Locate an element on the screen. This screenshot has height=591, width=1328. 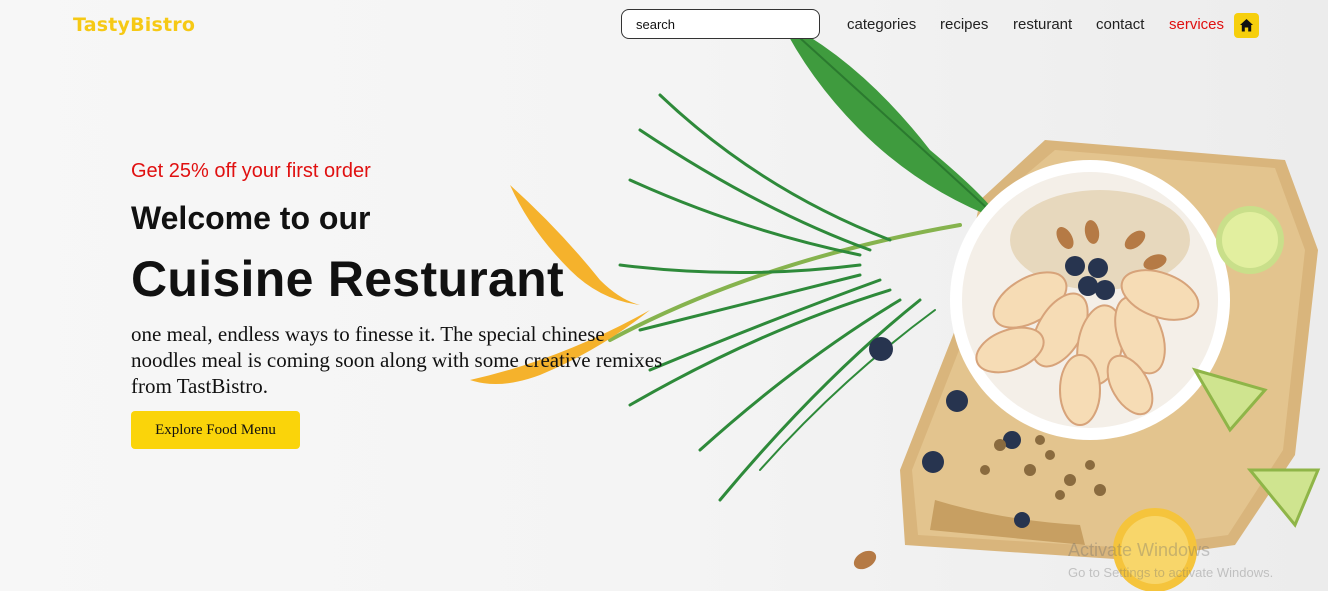
nav-link-categories: categories is located at coordinates (881, 24).